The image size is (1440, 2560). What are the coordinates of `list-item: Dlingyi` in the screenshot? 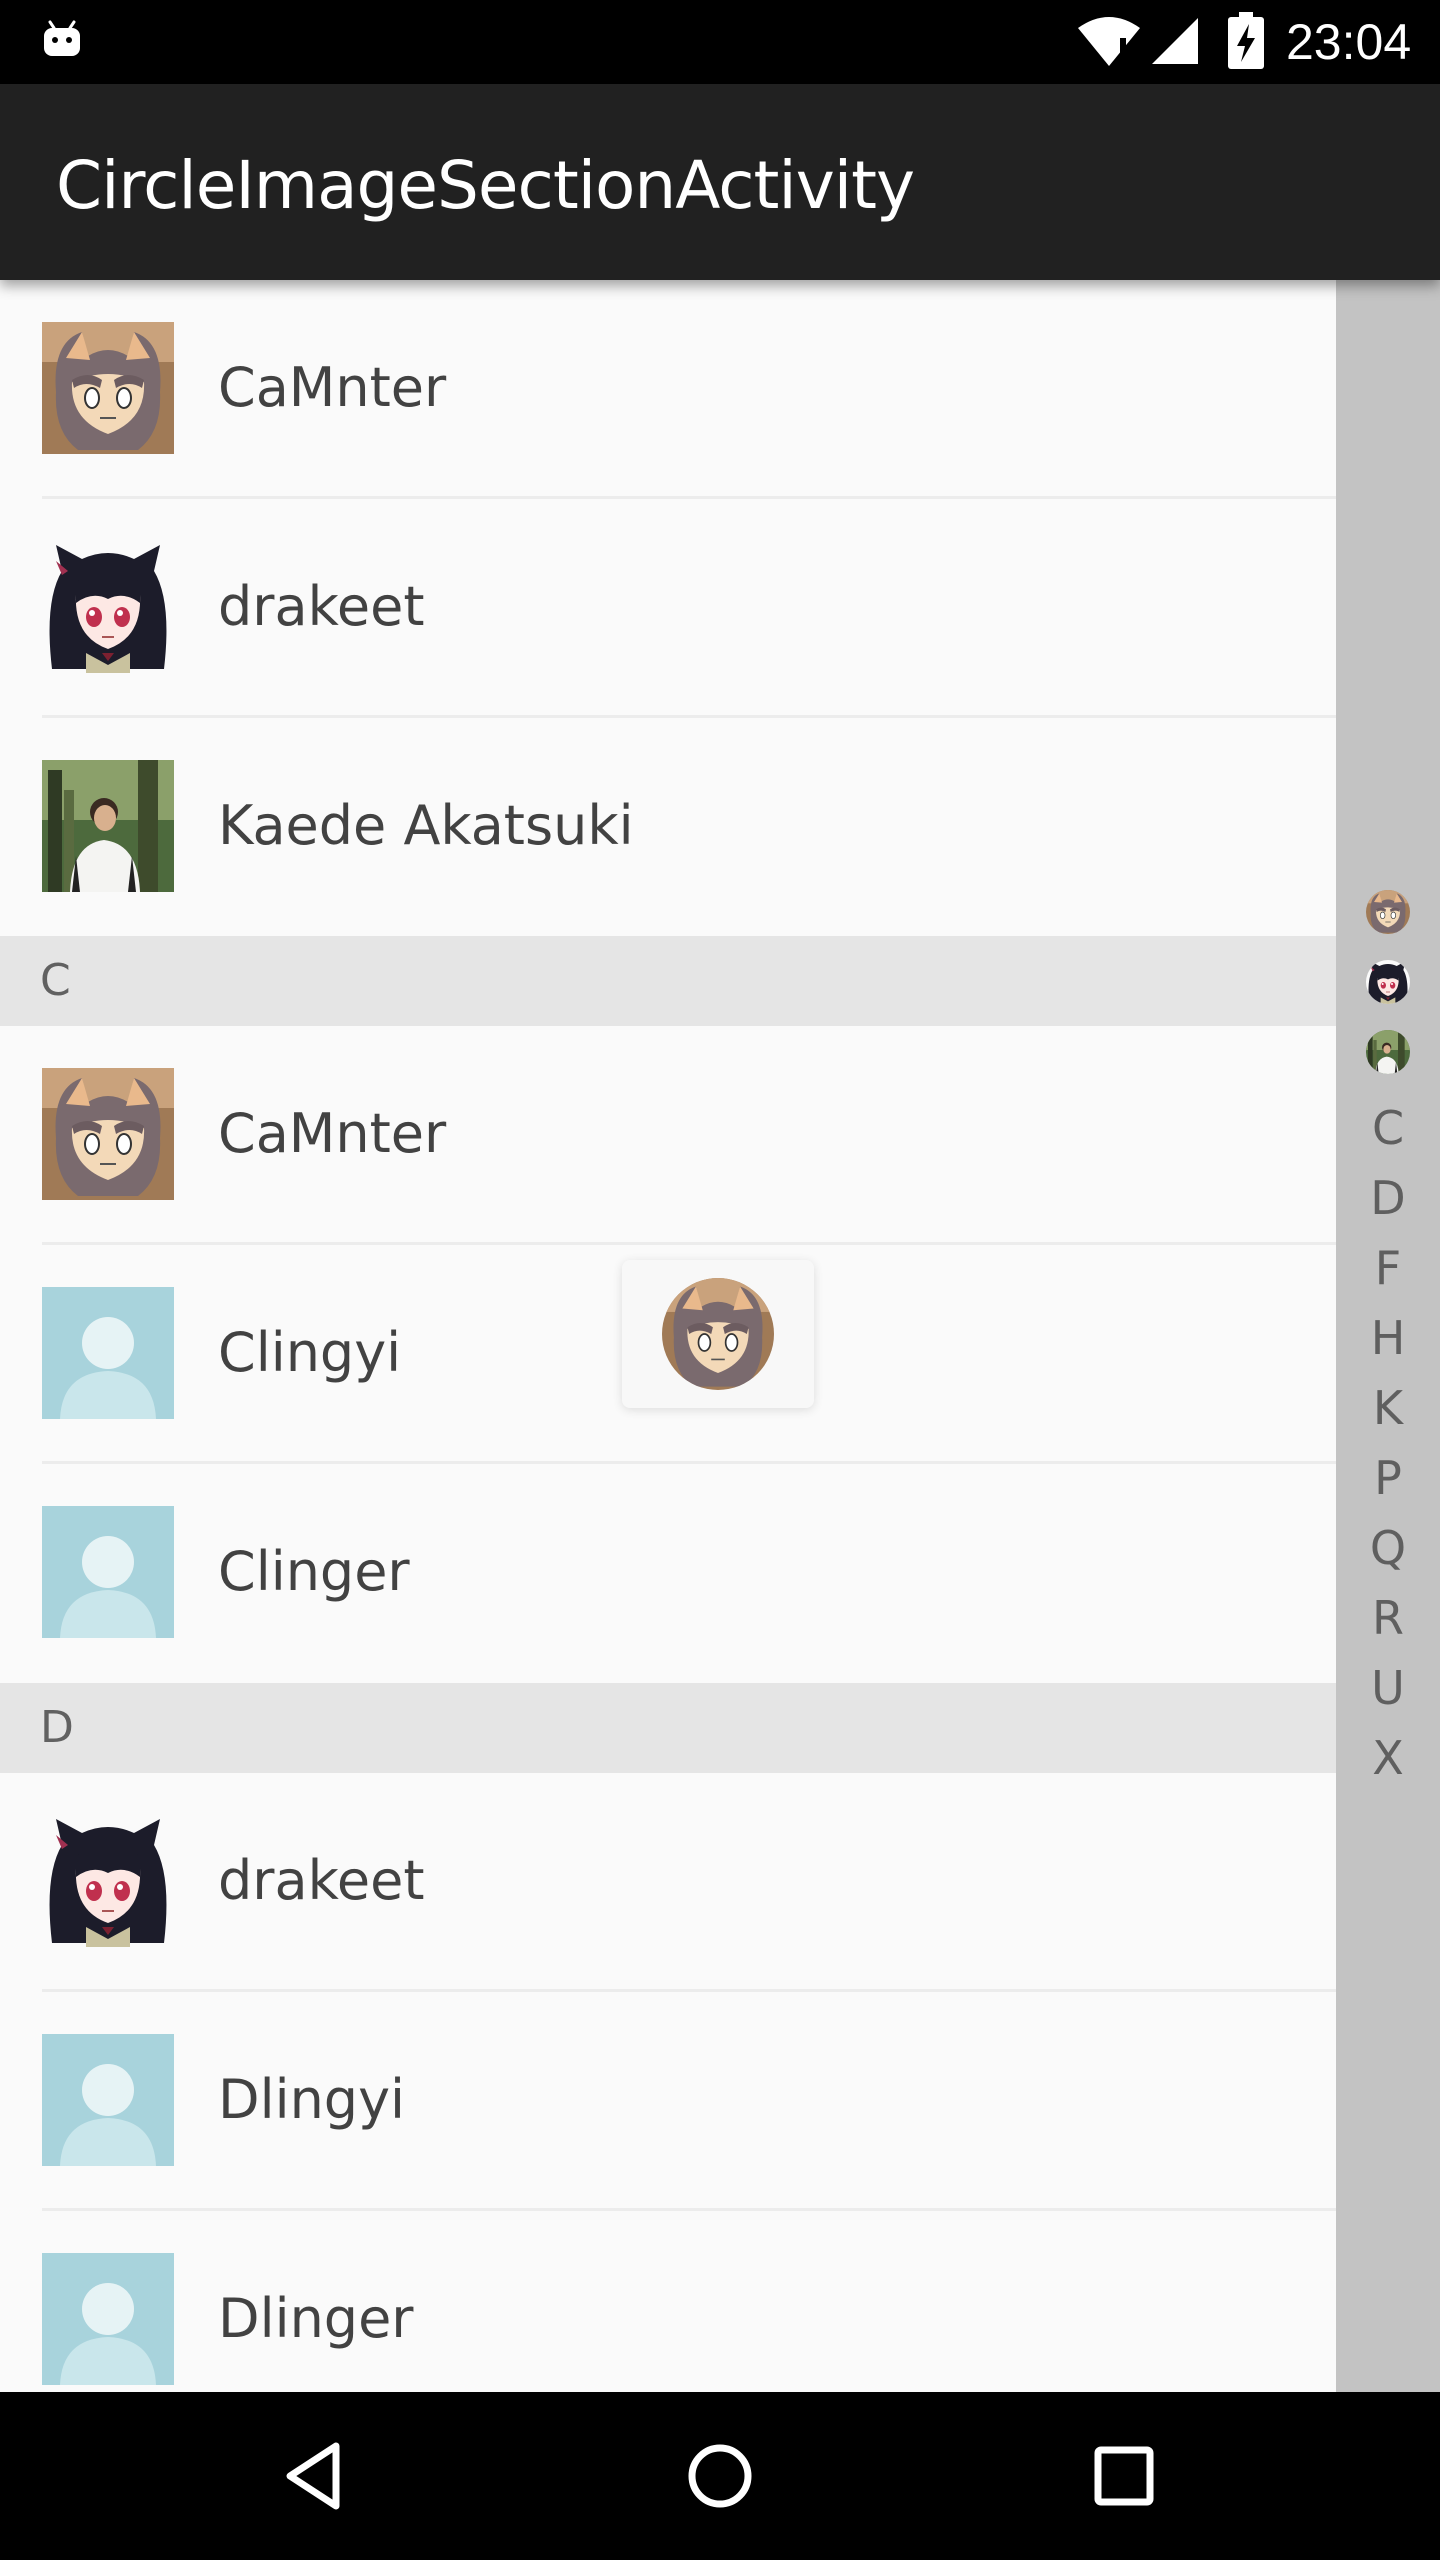 It's located at (668, 2101).